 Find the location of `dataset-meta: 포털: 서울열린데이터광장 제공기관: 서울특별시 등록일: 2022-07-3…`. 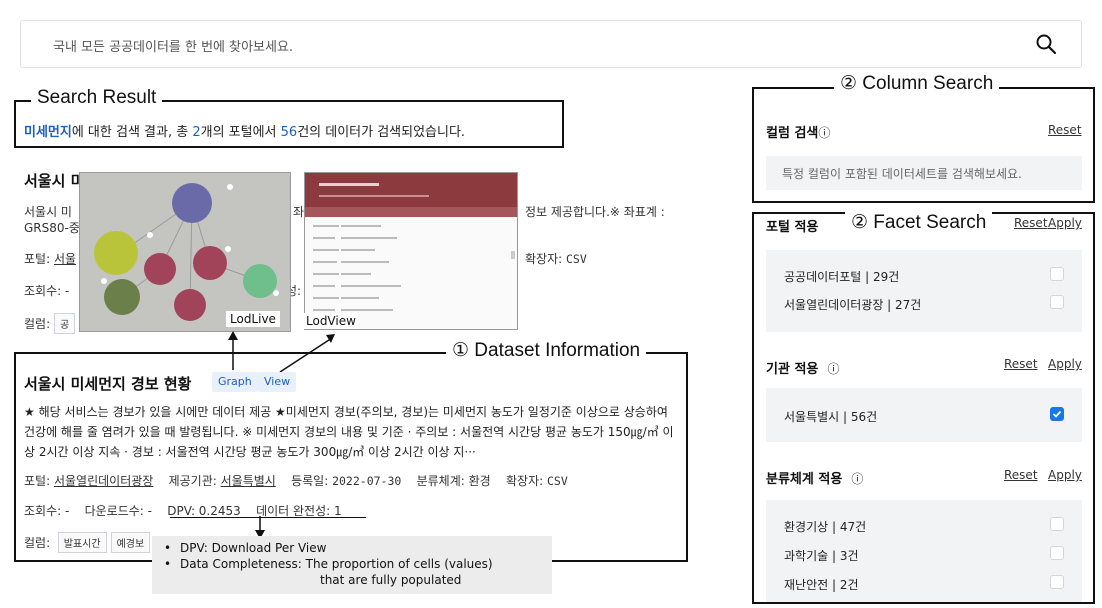

dataset-meta: 포털: 서울열린데이터광장 제공기관: 서울특별시 등록일: 2022-07-3… is located at coordinates (296, 480).